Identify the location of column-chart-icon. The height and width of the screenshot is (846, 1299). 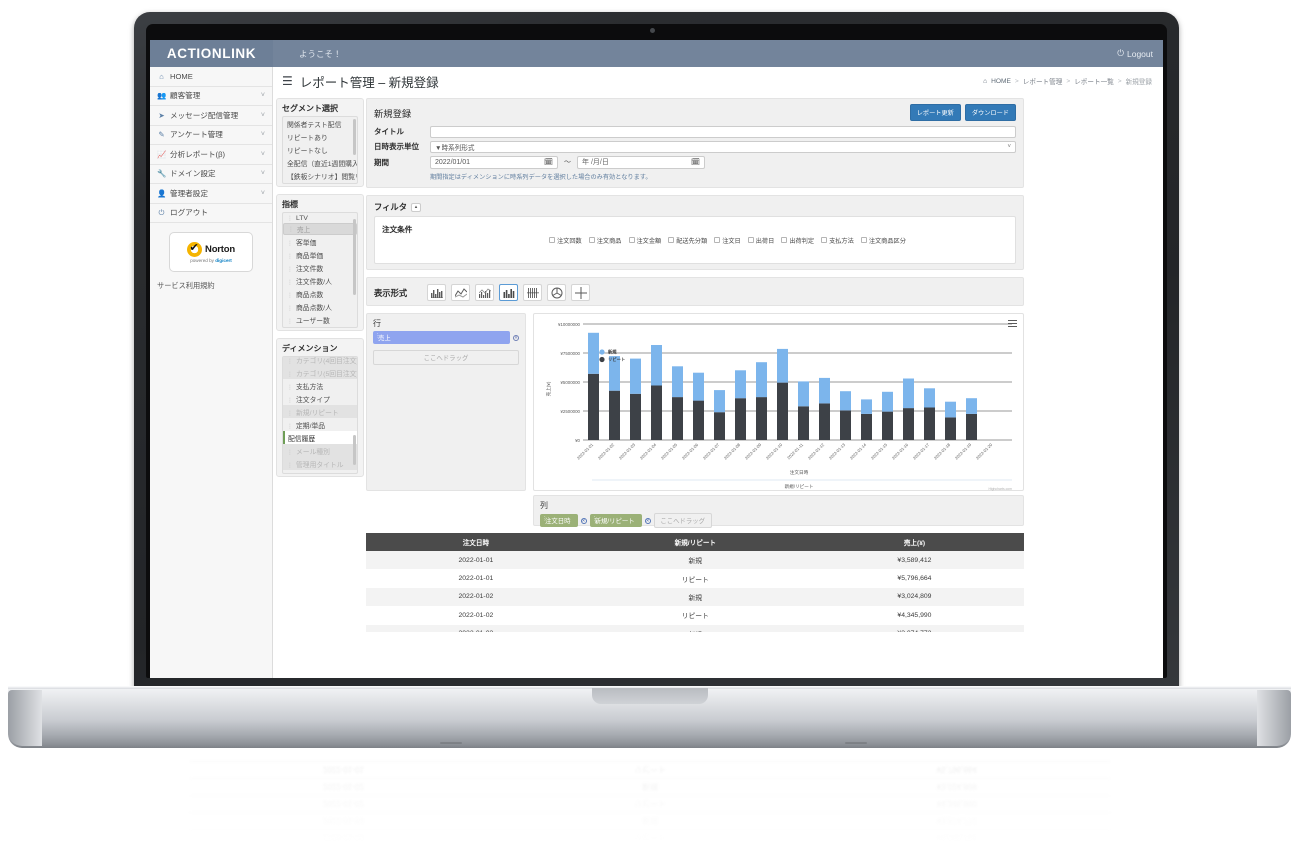
(508, 292).